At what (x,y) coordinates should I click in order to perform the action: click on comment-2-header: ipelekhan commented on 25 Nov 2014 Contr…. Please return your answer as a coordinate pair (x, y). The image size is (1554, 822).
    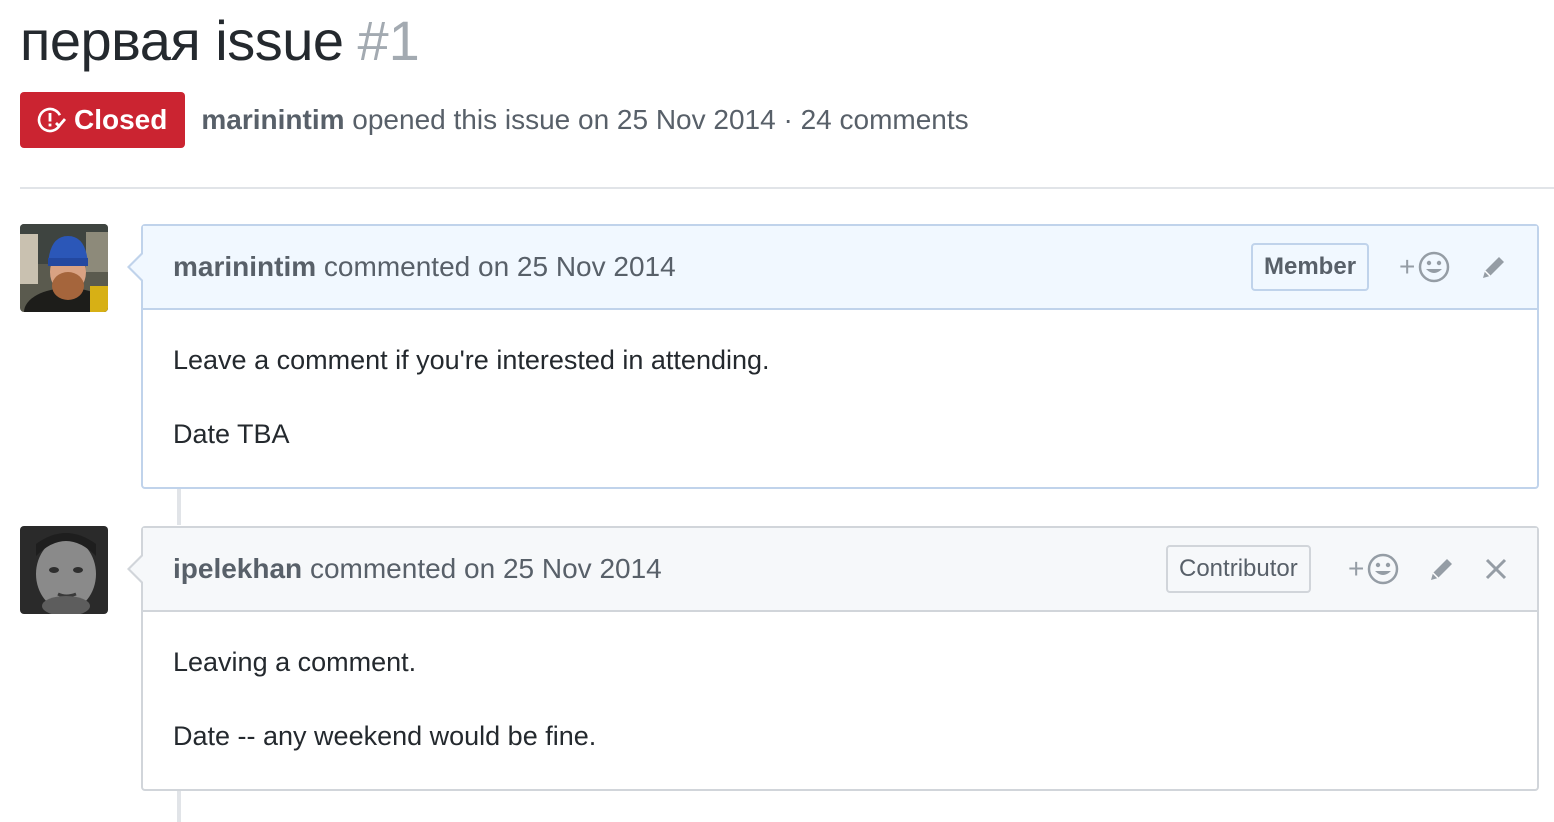
    Looking at the image, I should click on (832, 570).